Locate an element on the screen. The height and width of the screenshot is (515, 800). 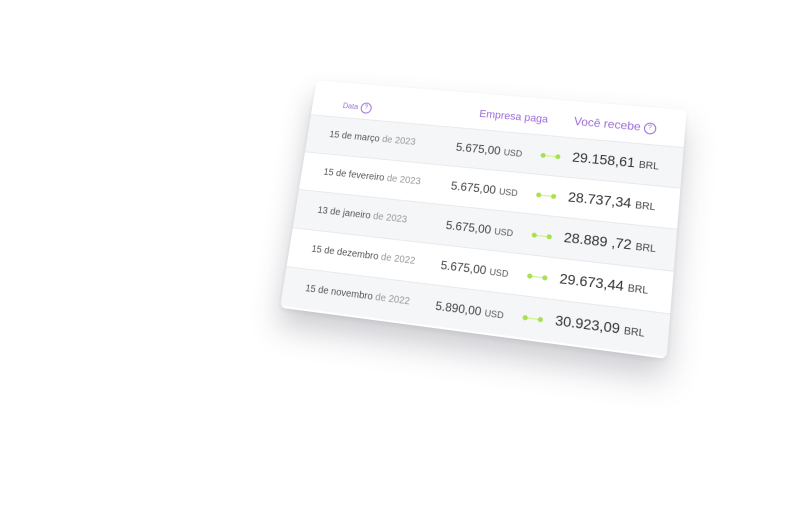
row-company-pays: 5.890,00 USD is located at coordinates (470, 310).